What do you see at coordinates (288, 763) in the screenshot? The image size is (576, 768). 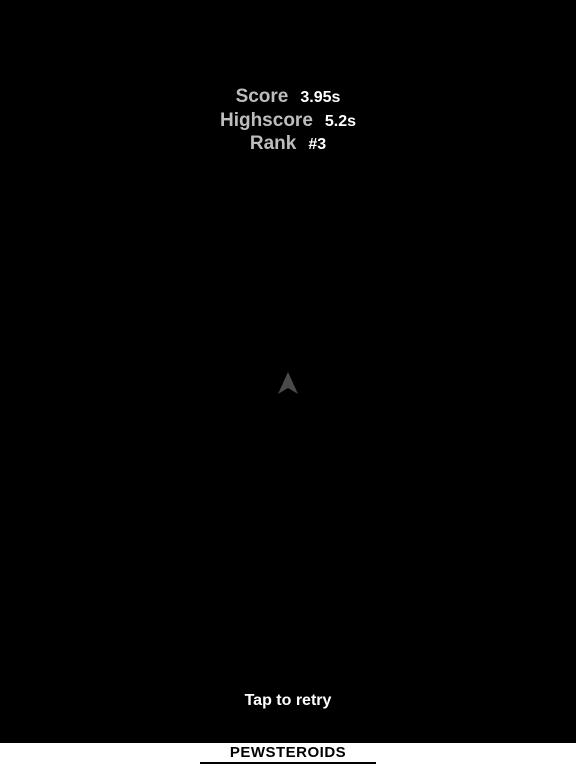 I see `brand-underline` at bounding box center [288, 763].